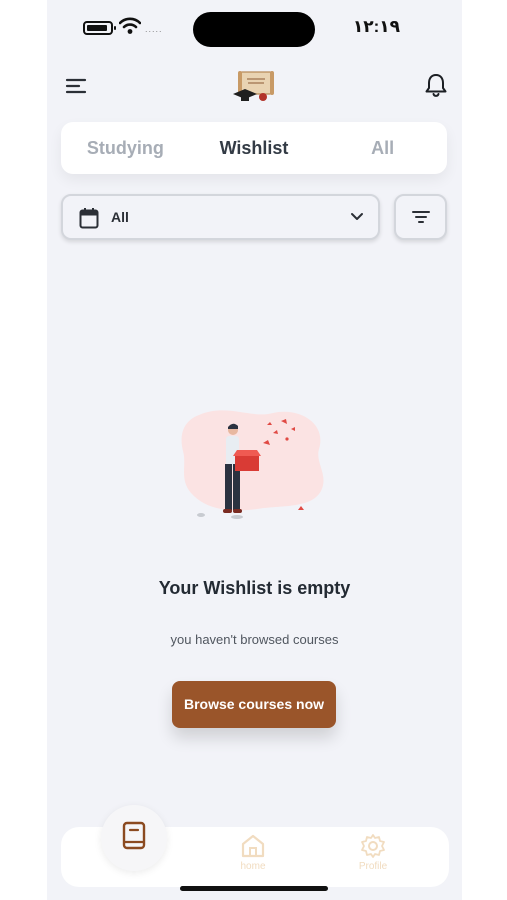 This screenshot has height=900, width=507. Describe the element at coordinates (77, 86) in the screenshot. I see `menu-icon` at that location.